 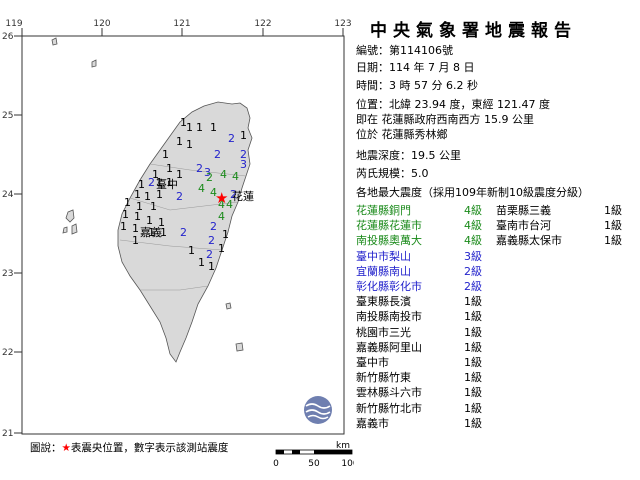 I want to click on location-label: 位置：, so click(x=372, y=104).